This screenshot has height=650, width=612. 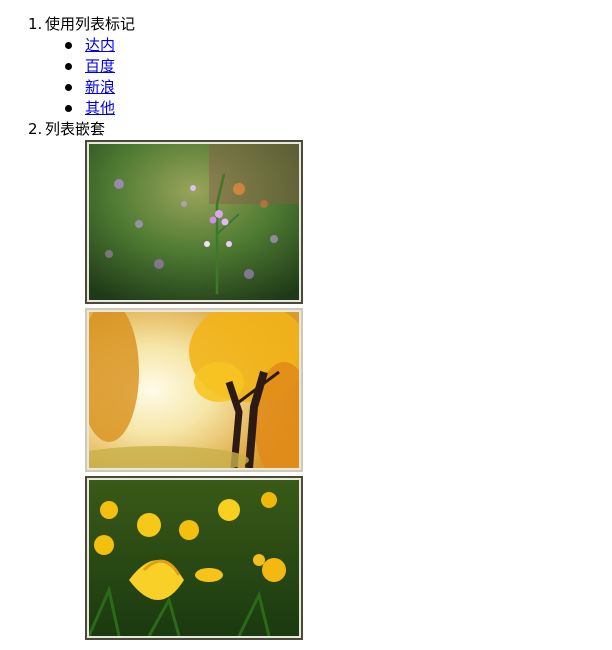 What do you see at coordinates (35, 129) in the screenshot?
I see `list-number: 2.` at bounding box center [35, 129].